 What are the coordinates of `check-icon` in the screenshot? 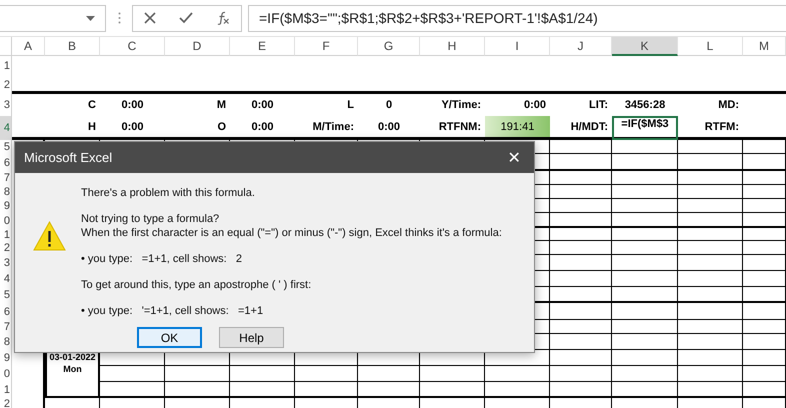 It's located at (185, 18).